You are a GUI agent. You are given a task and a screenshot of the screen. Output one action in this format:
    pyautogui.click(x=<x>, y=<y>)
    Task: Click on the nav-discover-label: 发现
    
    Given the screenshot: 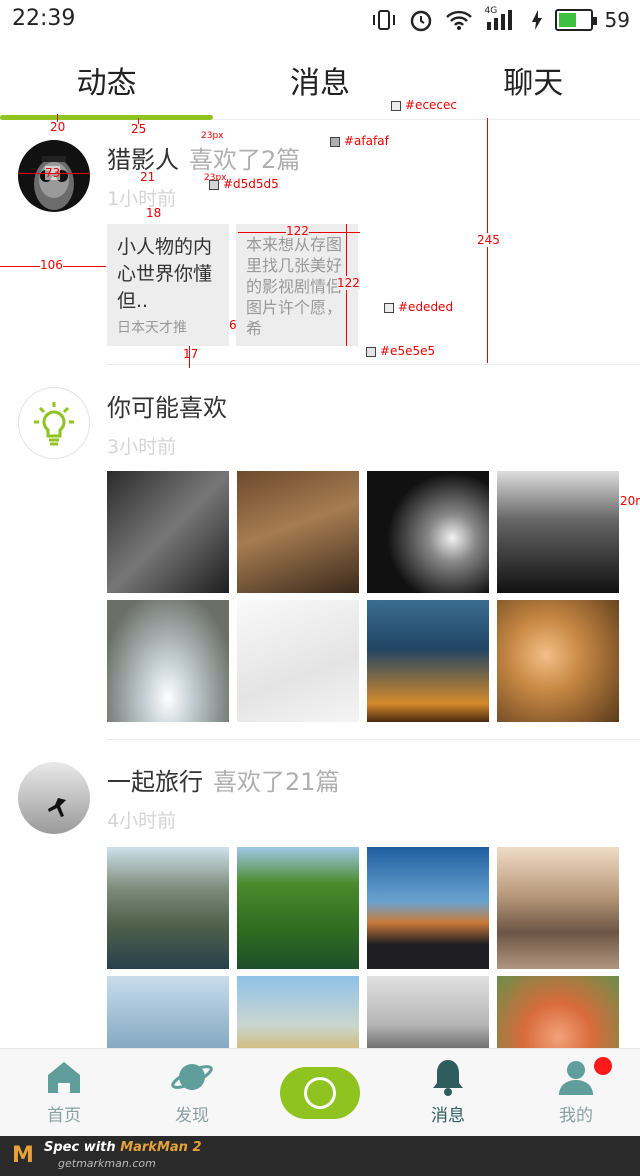 What is the action you would take?
    pyautogui.click(x=192, y=1116)
    